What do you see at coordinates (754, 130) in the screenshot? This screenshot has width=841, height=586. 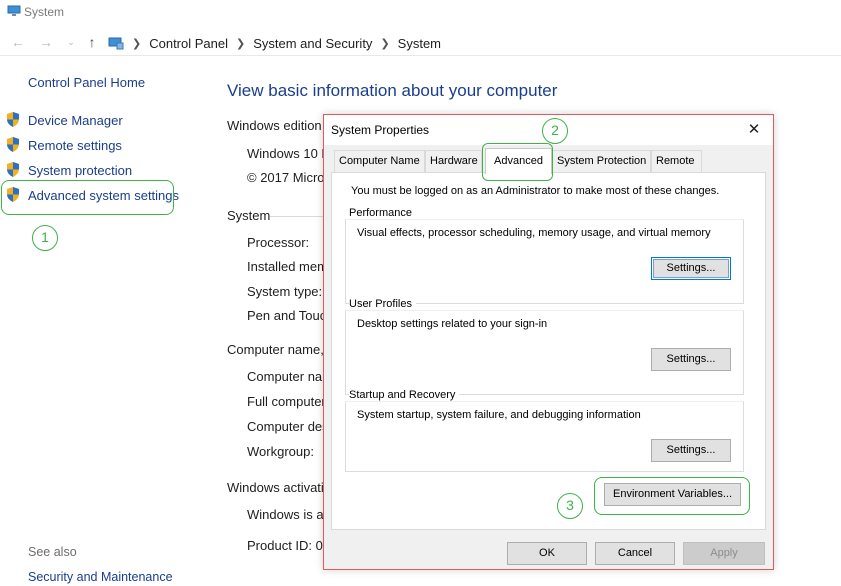 I see `close-icon: ✕` at bounding box center [754, 130].